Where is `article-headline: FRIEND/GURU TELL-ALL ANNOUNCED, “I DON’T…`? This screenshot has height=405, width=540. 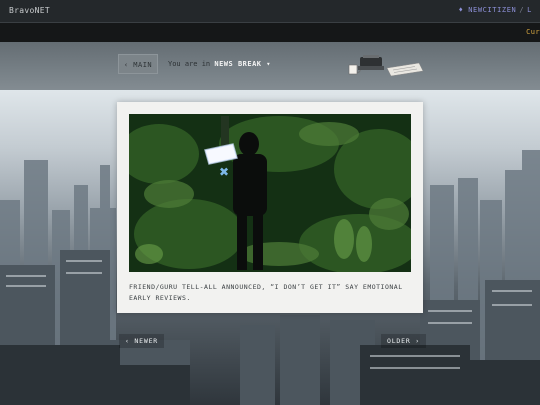
article-headline: FRIEND/GURU TELL-ALL ANNOUNCED, “I DON’T… is located at coordinates (272, 293).